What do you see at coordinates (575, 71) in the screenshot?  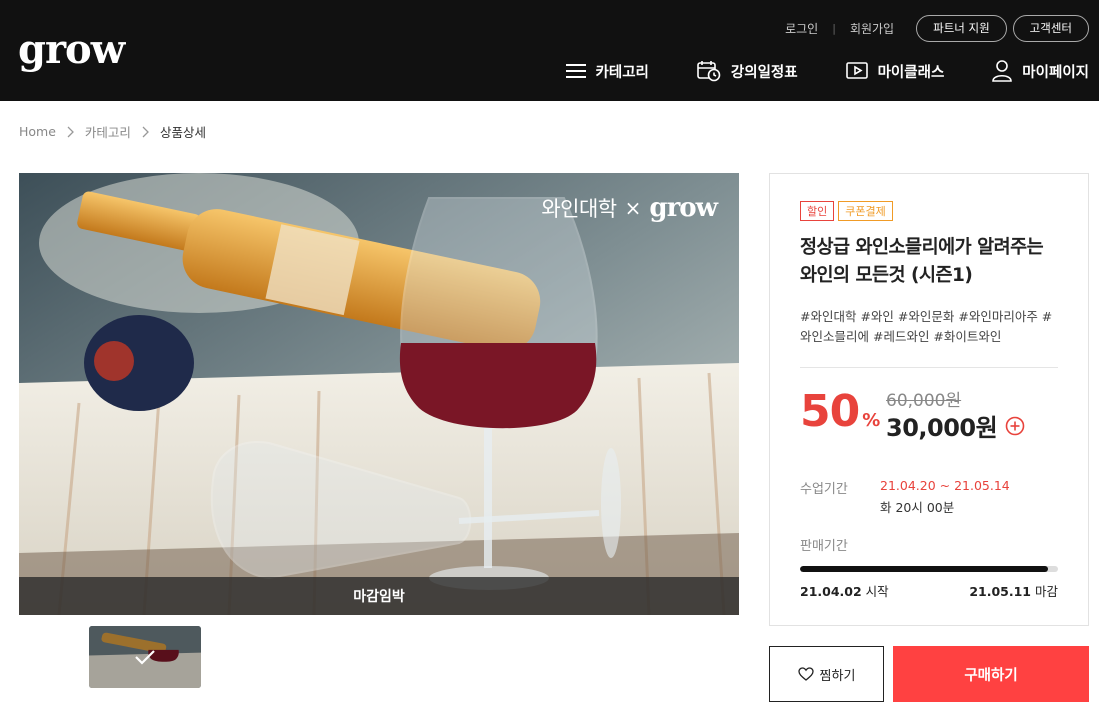 I see `menu-icon` at bounding box center [575, 71].